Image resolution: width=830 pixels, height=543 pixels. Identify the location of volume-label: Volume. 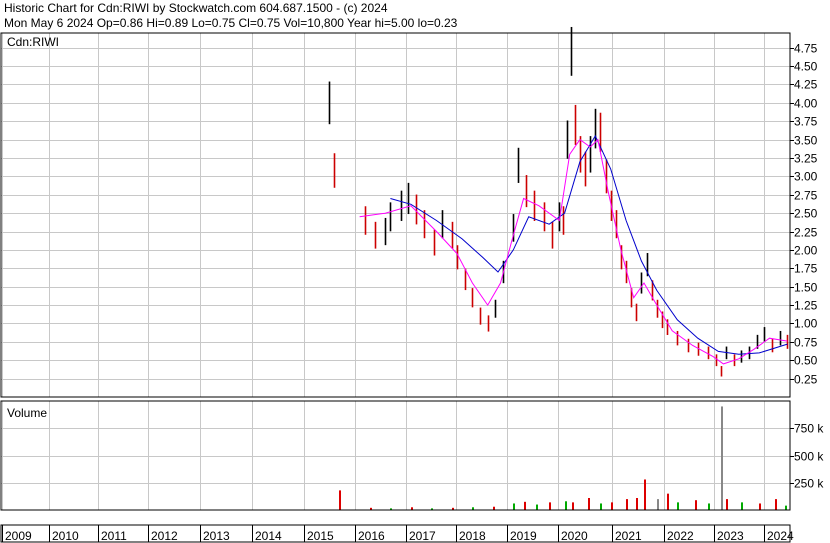
(27, 413).